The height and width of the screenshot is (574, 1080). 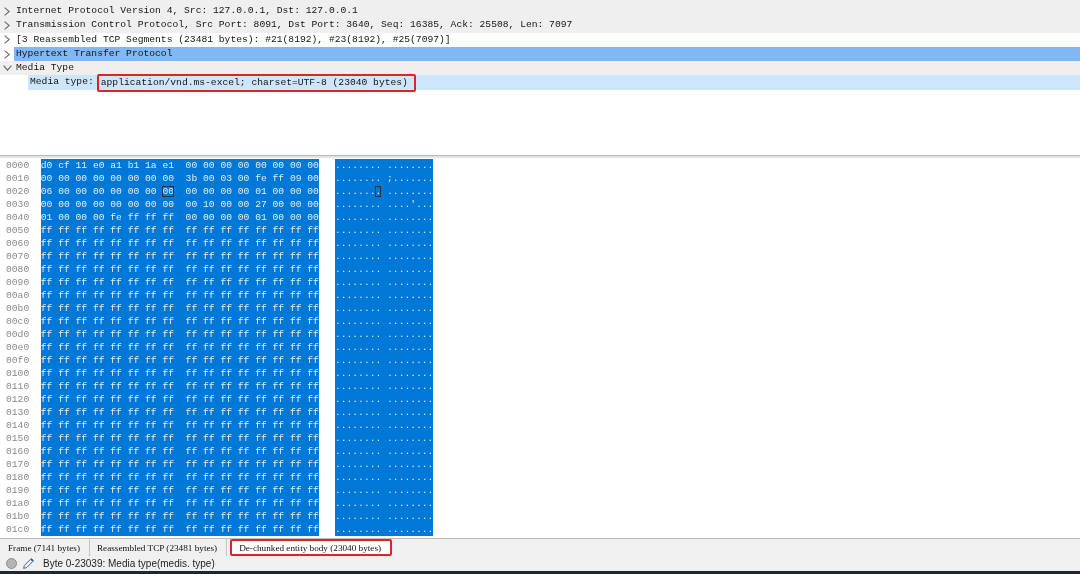 What do you see at coordinates (18, 529) in the screenshot?
I see `offset-label: 01c0` at bounding box center [18, 529].